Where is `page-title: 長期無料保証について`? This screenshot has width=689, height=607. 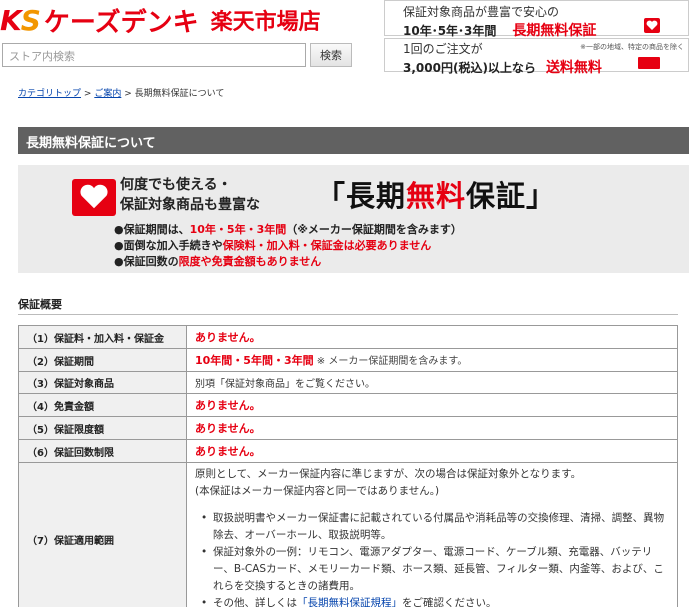
page-title: 長期無料保証について is located at coordinates (353, 140).